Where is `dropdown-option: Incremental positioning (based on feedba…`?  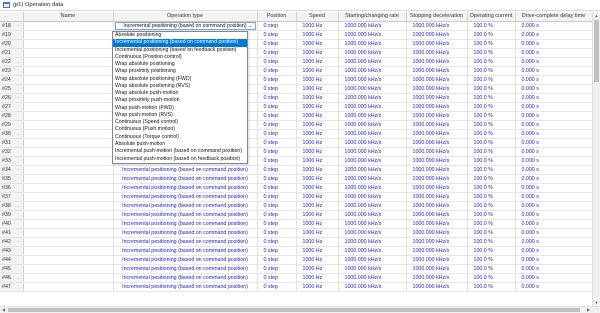 dropdown-option: Incremental positioning (based on feedba… is located at coordinates (180, 50).